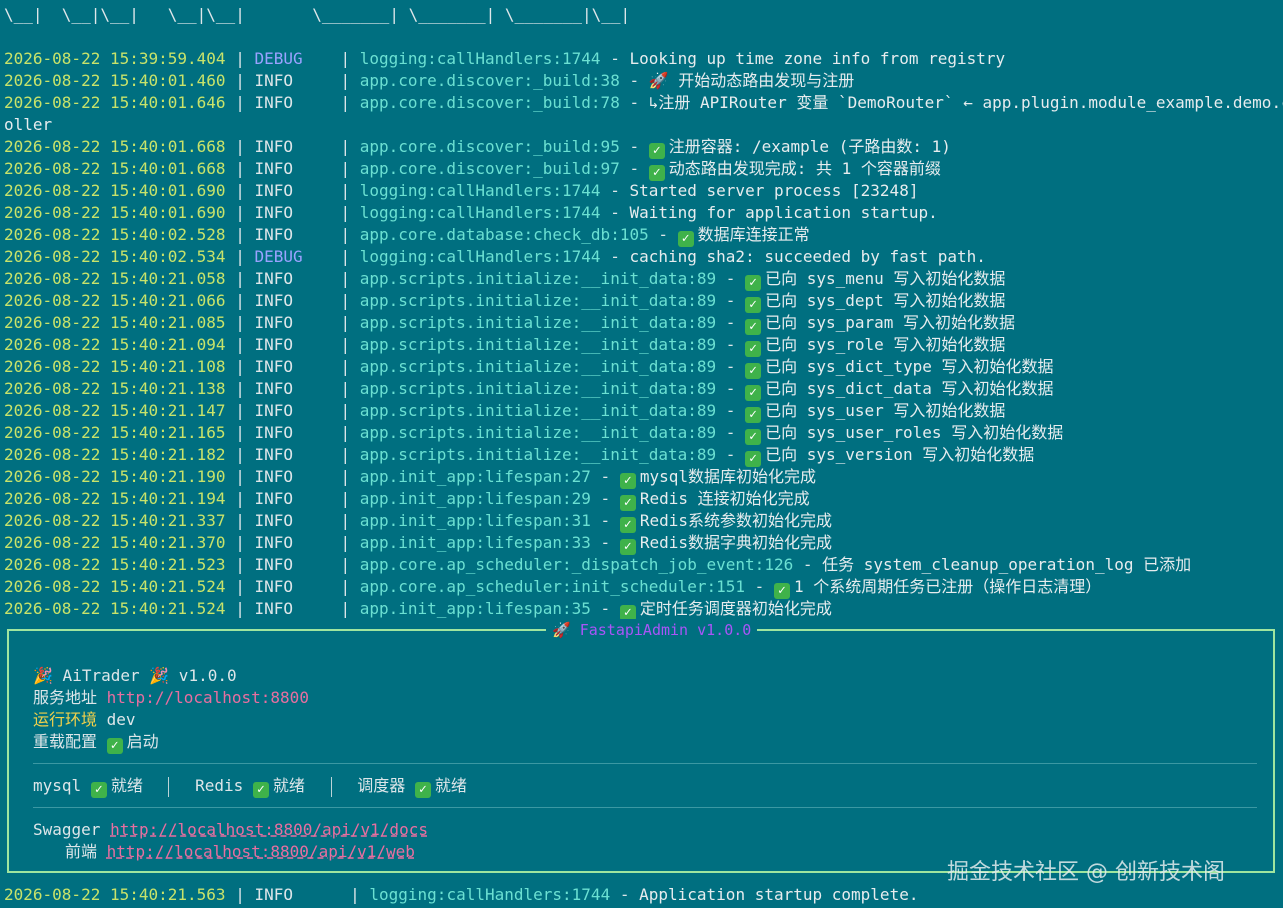  What do you see at coordinates (735, 608) in the screenshot?
I see `log-message: 定时任务调度器初始化完成` at bounding box center [735, 608].